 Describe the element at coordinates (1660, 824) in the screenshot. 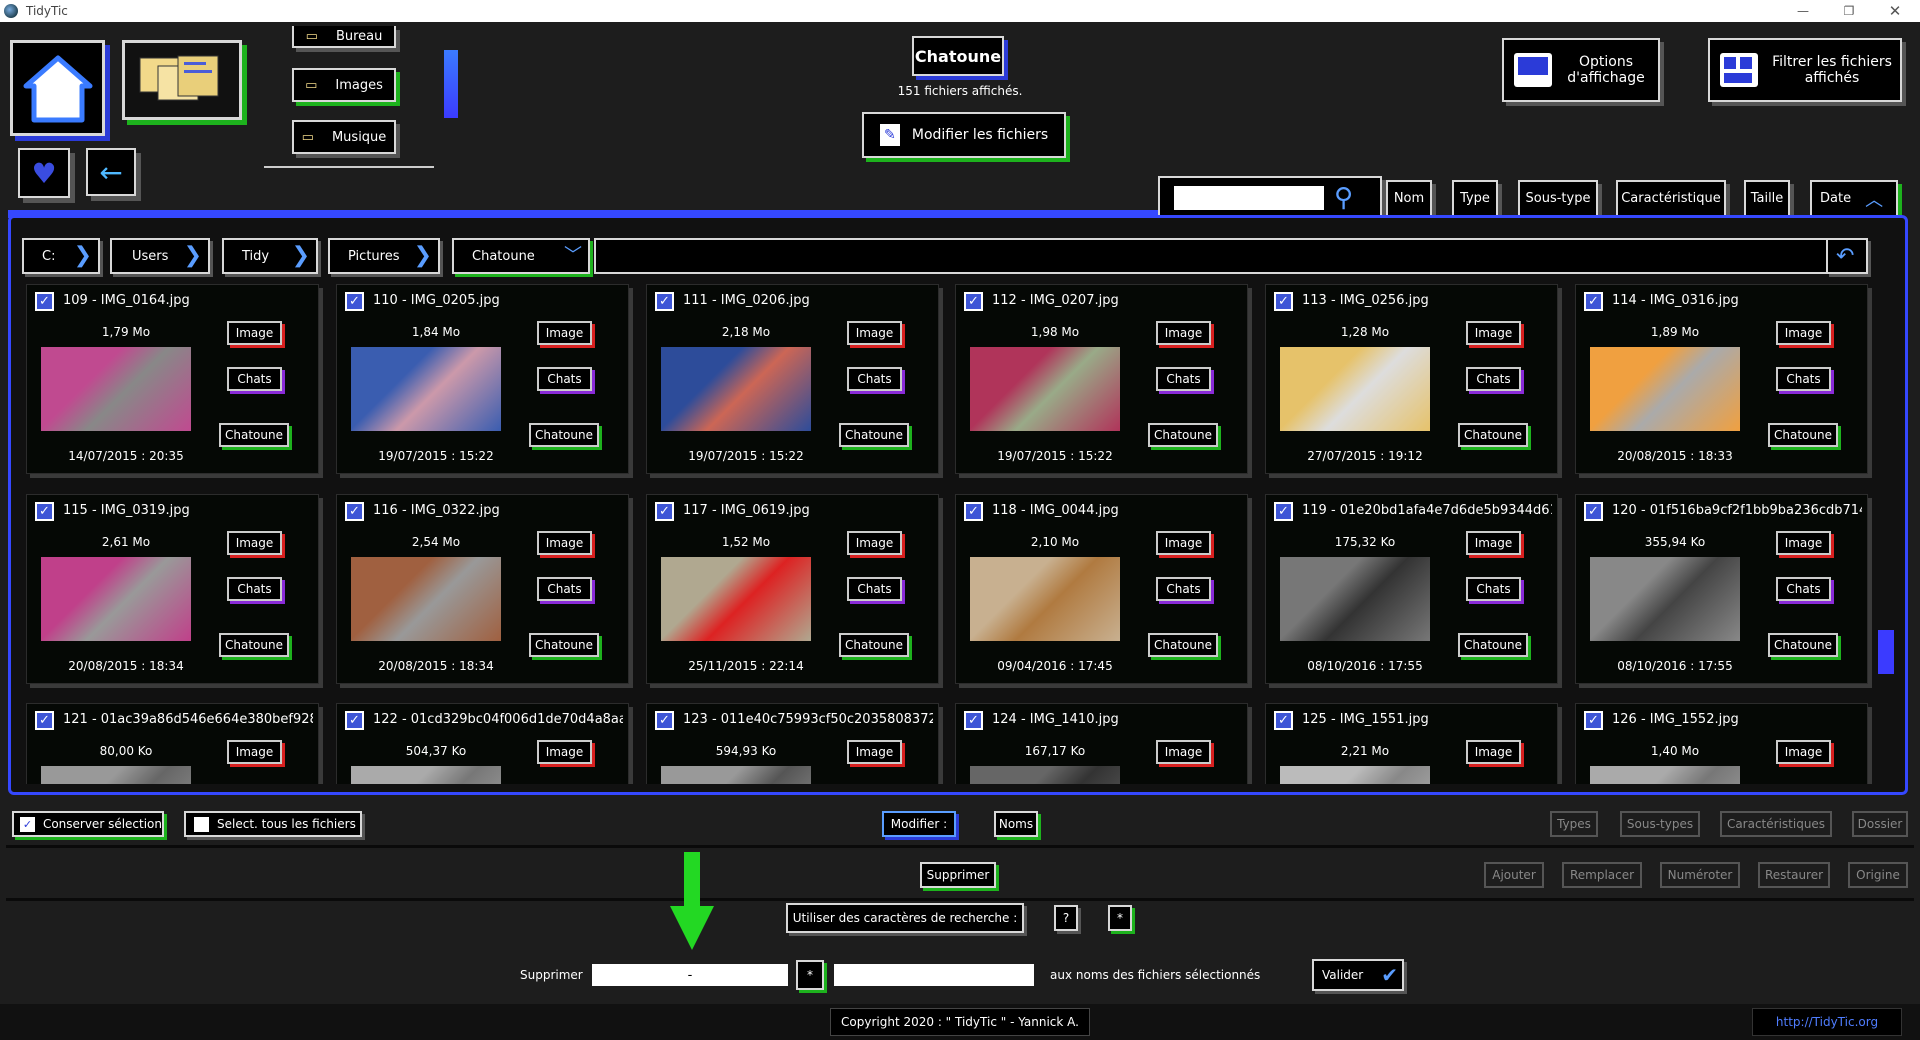

I see `subtypes-button: Sous-types` at that location.